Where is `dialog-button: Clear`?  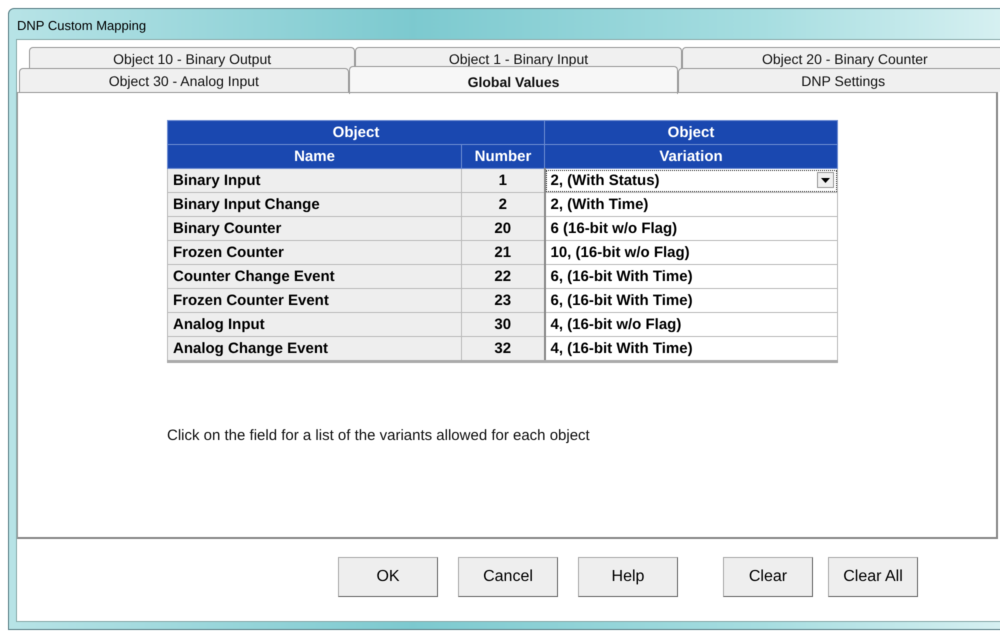 dialog-button: Clear is located at coordinates (768, 577).